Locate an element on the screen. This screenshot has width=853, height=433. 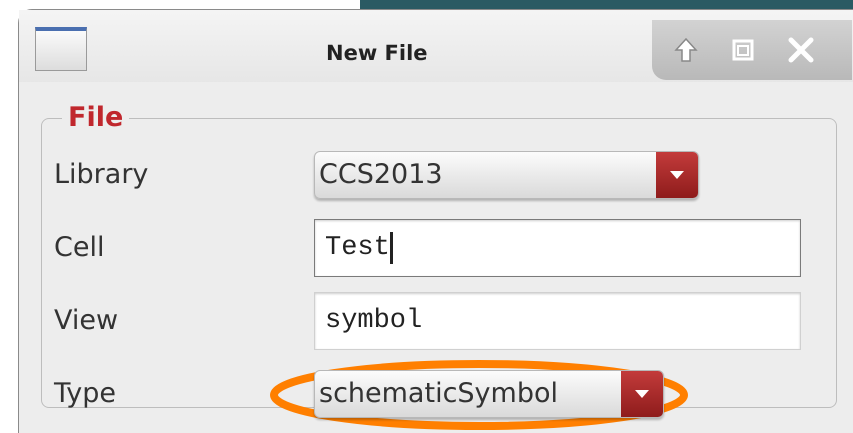
field-label: Type is located at coordinates (85, 393).